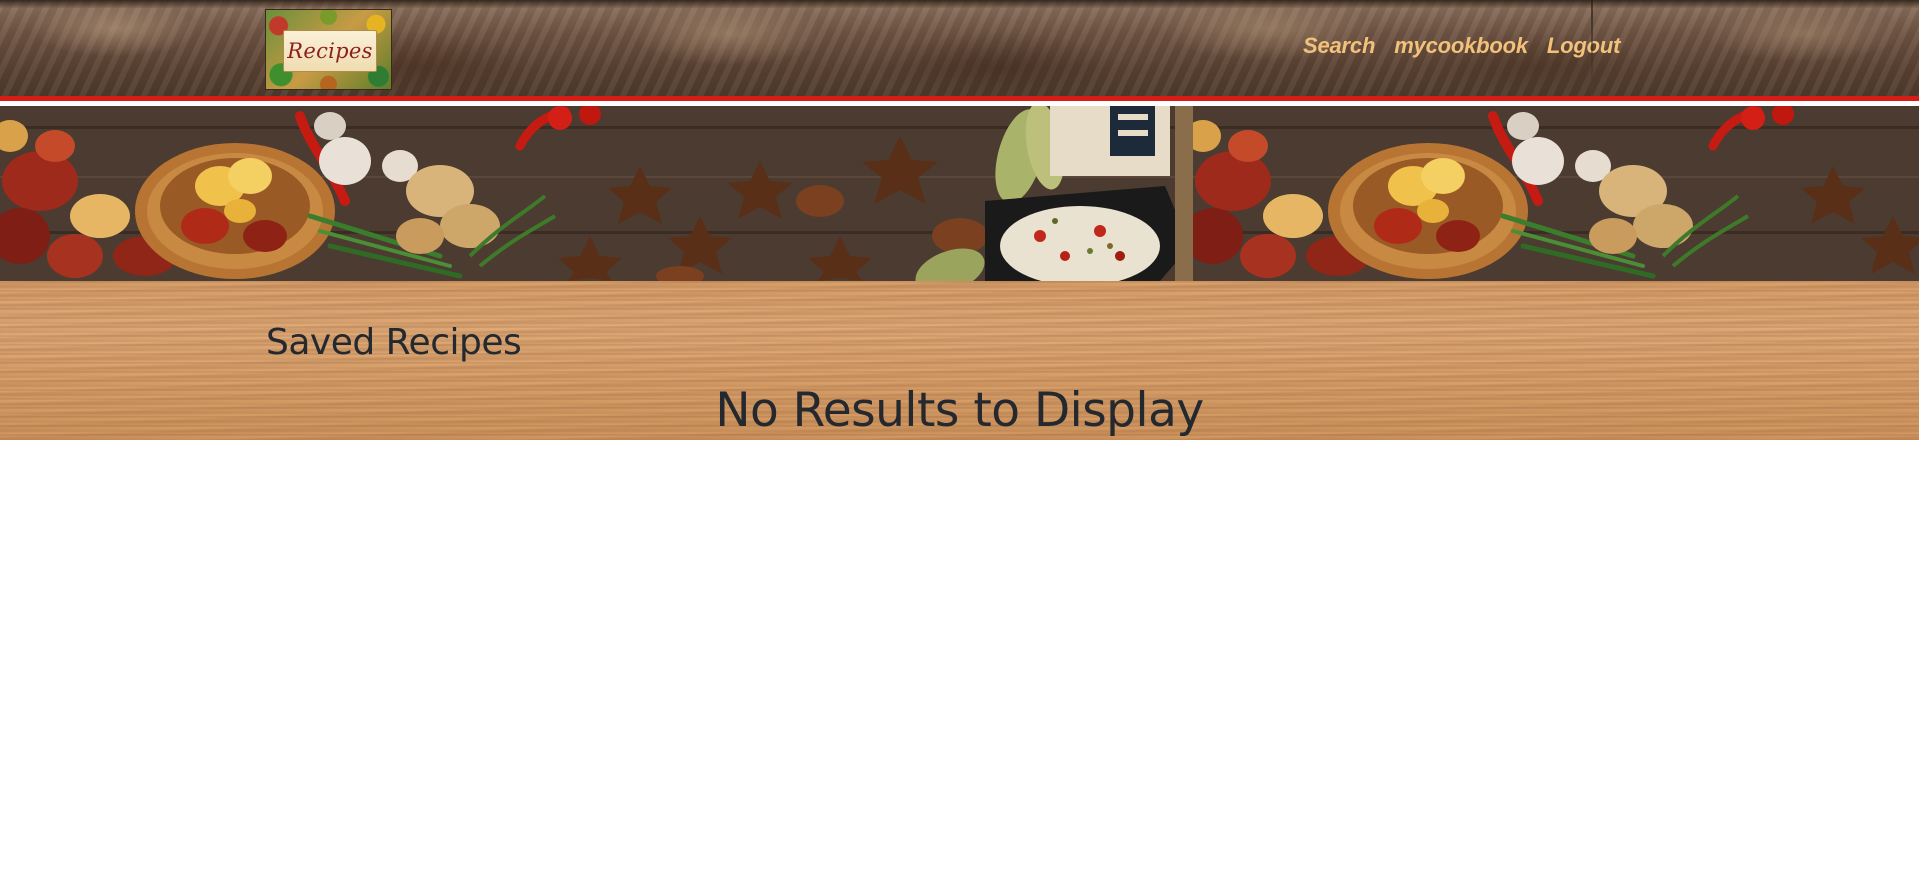  I want to click on nav-link-mycookbook: mycookbook, so click(1461, 46).